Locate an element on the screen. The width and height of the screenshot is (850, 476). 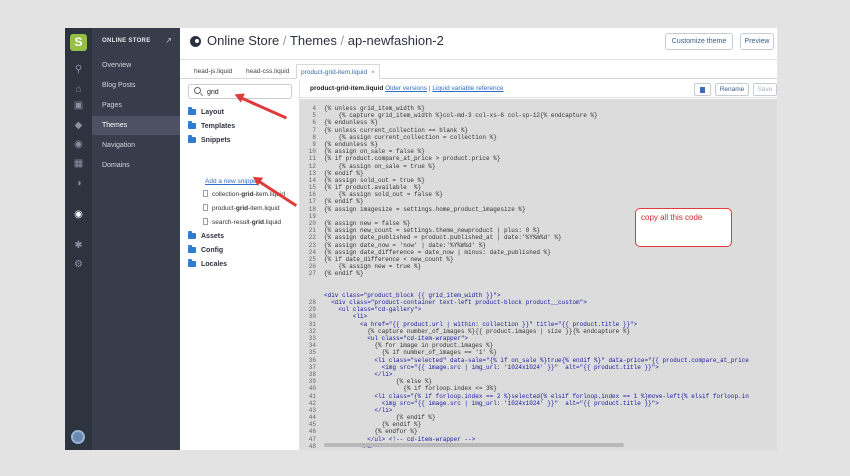
line-number: 12 is located at coordinates (312, 166).